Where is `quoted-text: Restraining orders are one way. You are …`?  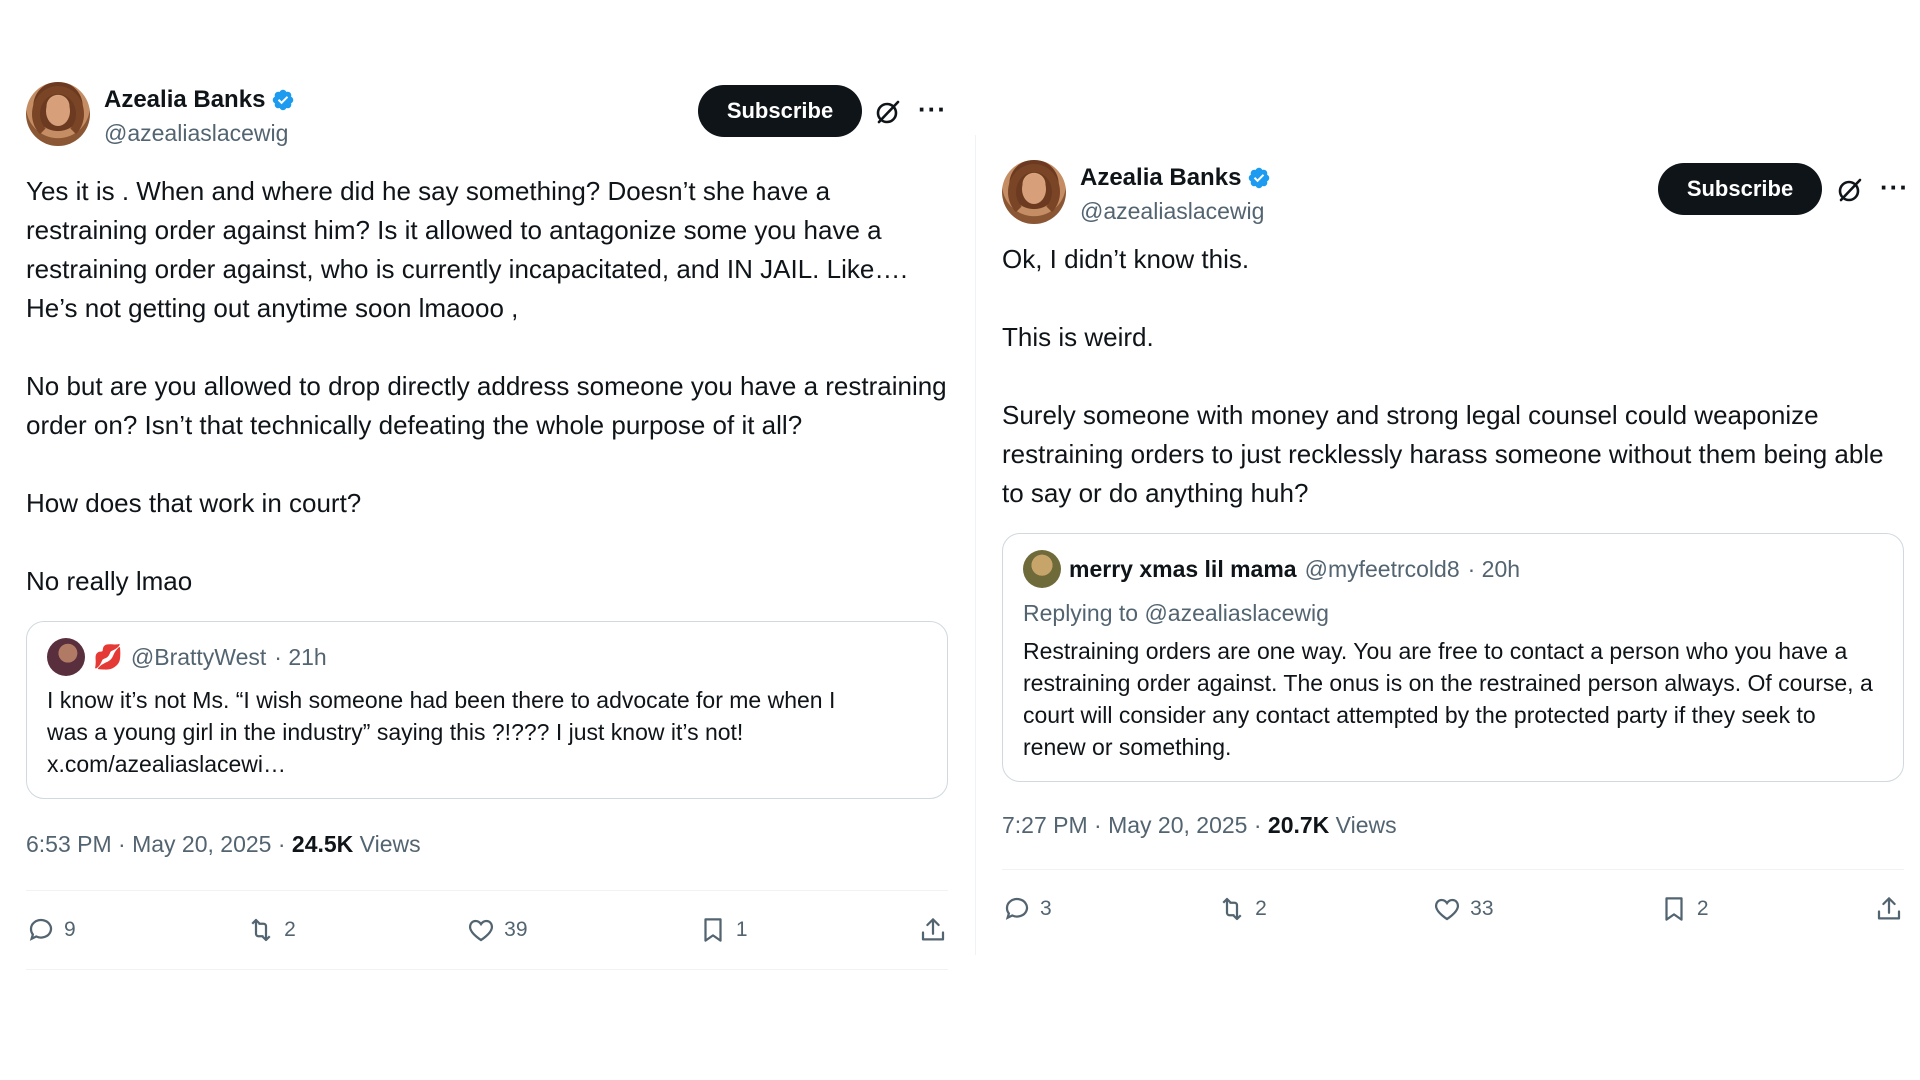
quoted-text: Restraining orders are one way. You are … is located at coordinates (1448, 699).